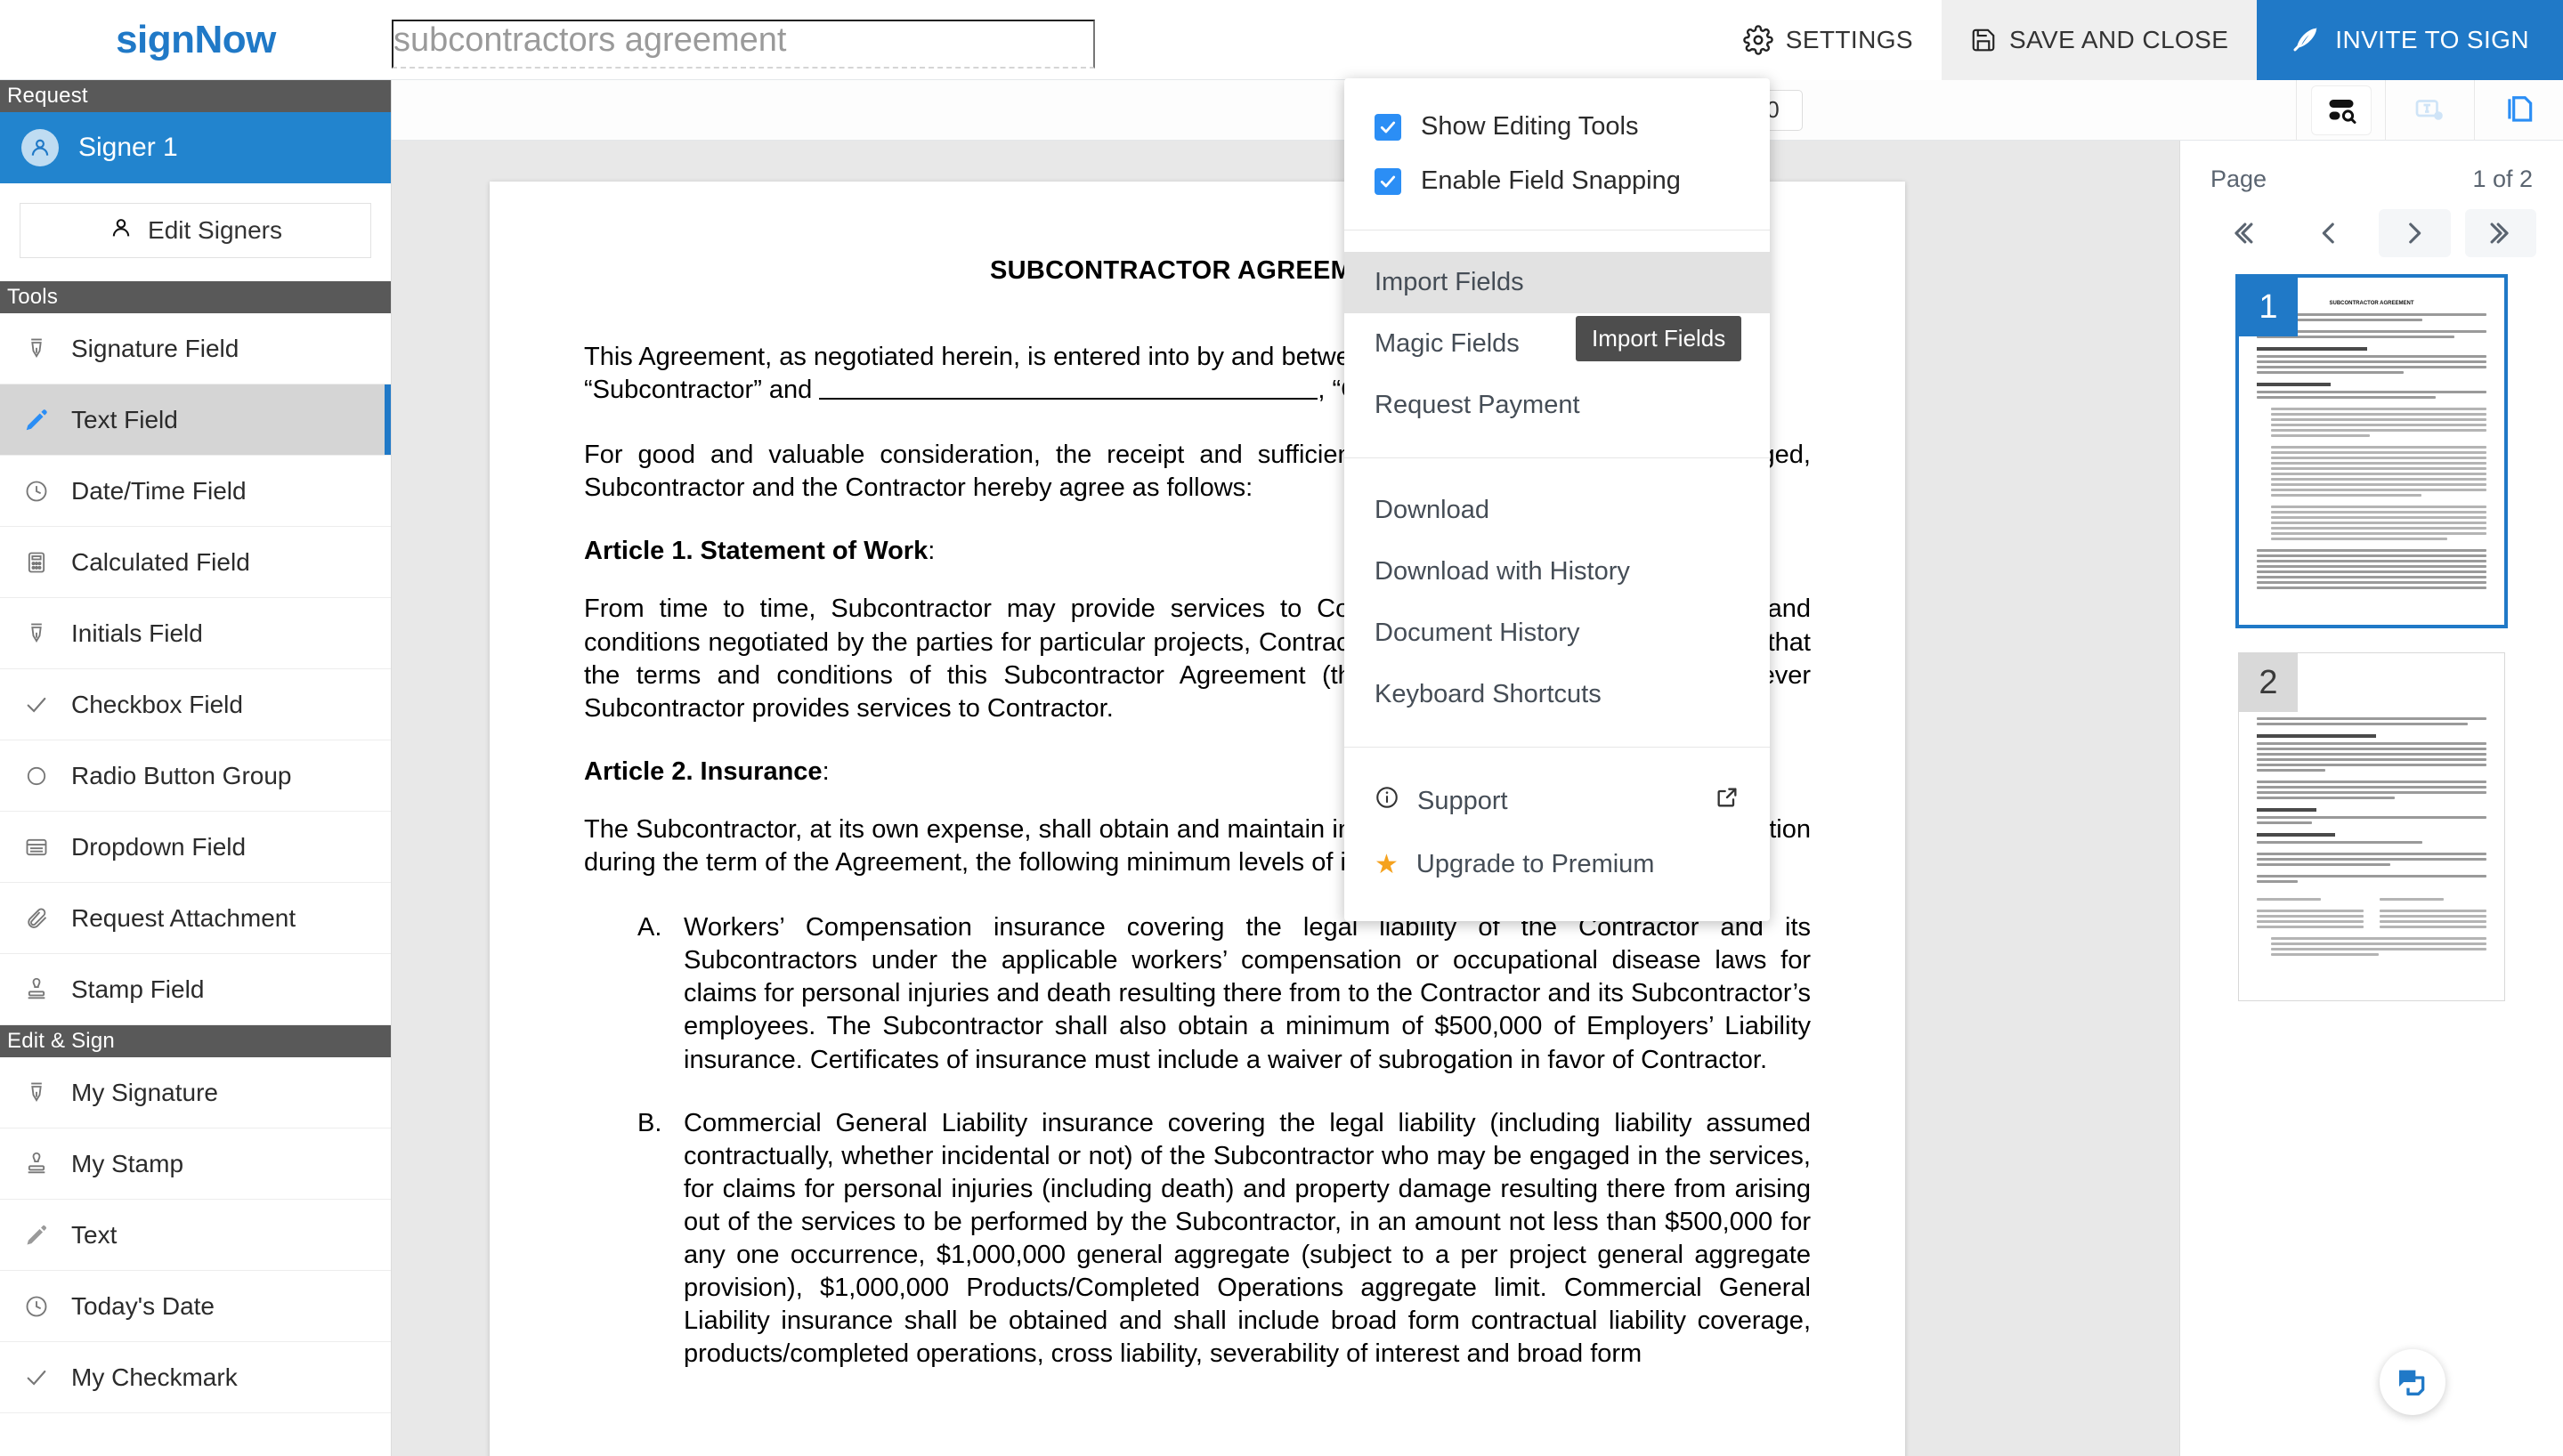 The width and height of the screenshot is (2563, 1456). I want to click on menu-item-import-fields: Import Fields, so click(1557, 282).